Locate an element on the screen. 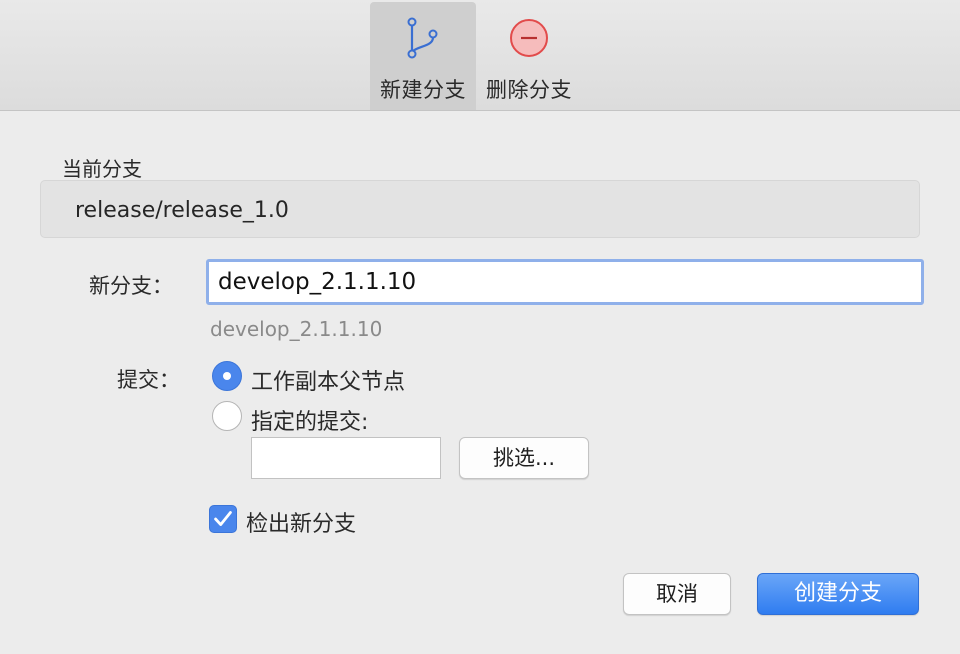 This screenshot has width=960, height=654. radio-specified-commit is located at coordinates (227, 416).